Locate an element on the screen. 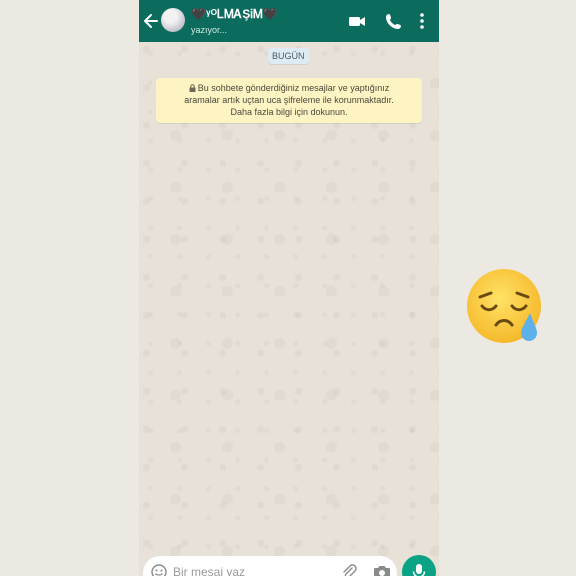 The image size is (576, 576). avatar is located at coordinates (173, 20).